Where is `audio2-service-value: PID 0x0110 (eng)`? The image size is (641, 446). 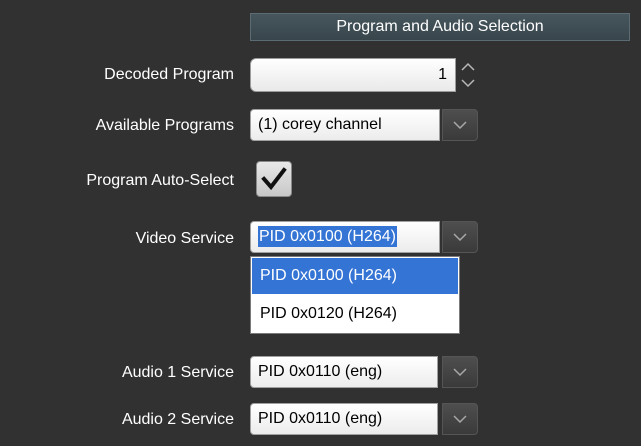 audio2-service-value: PID 0x0110 (eng) is located at coordinates (344, 419).